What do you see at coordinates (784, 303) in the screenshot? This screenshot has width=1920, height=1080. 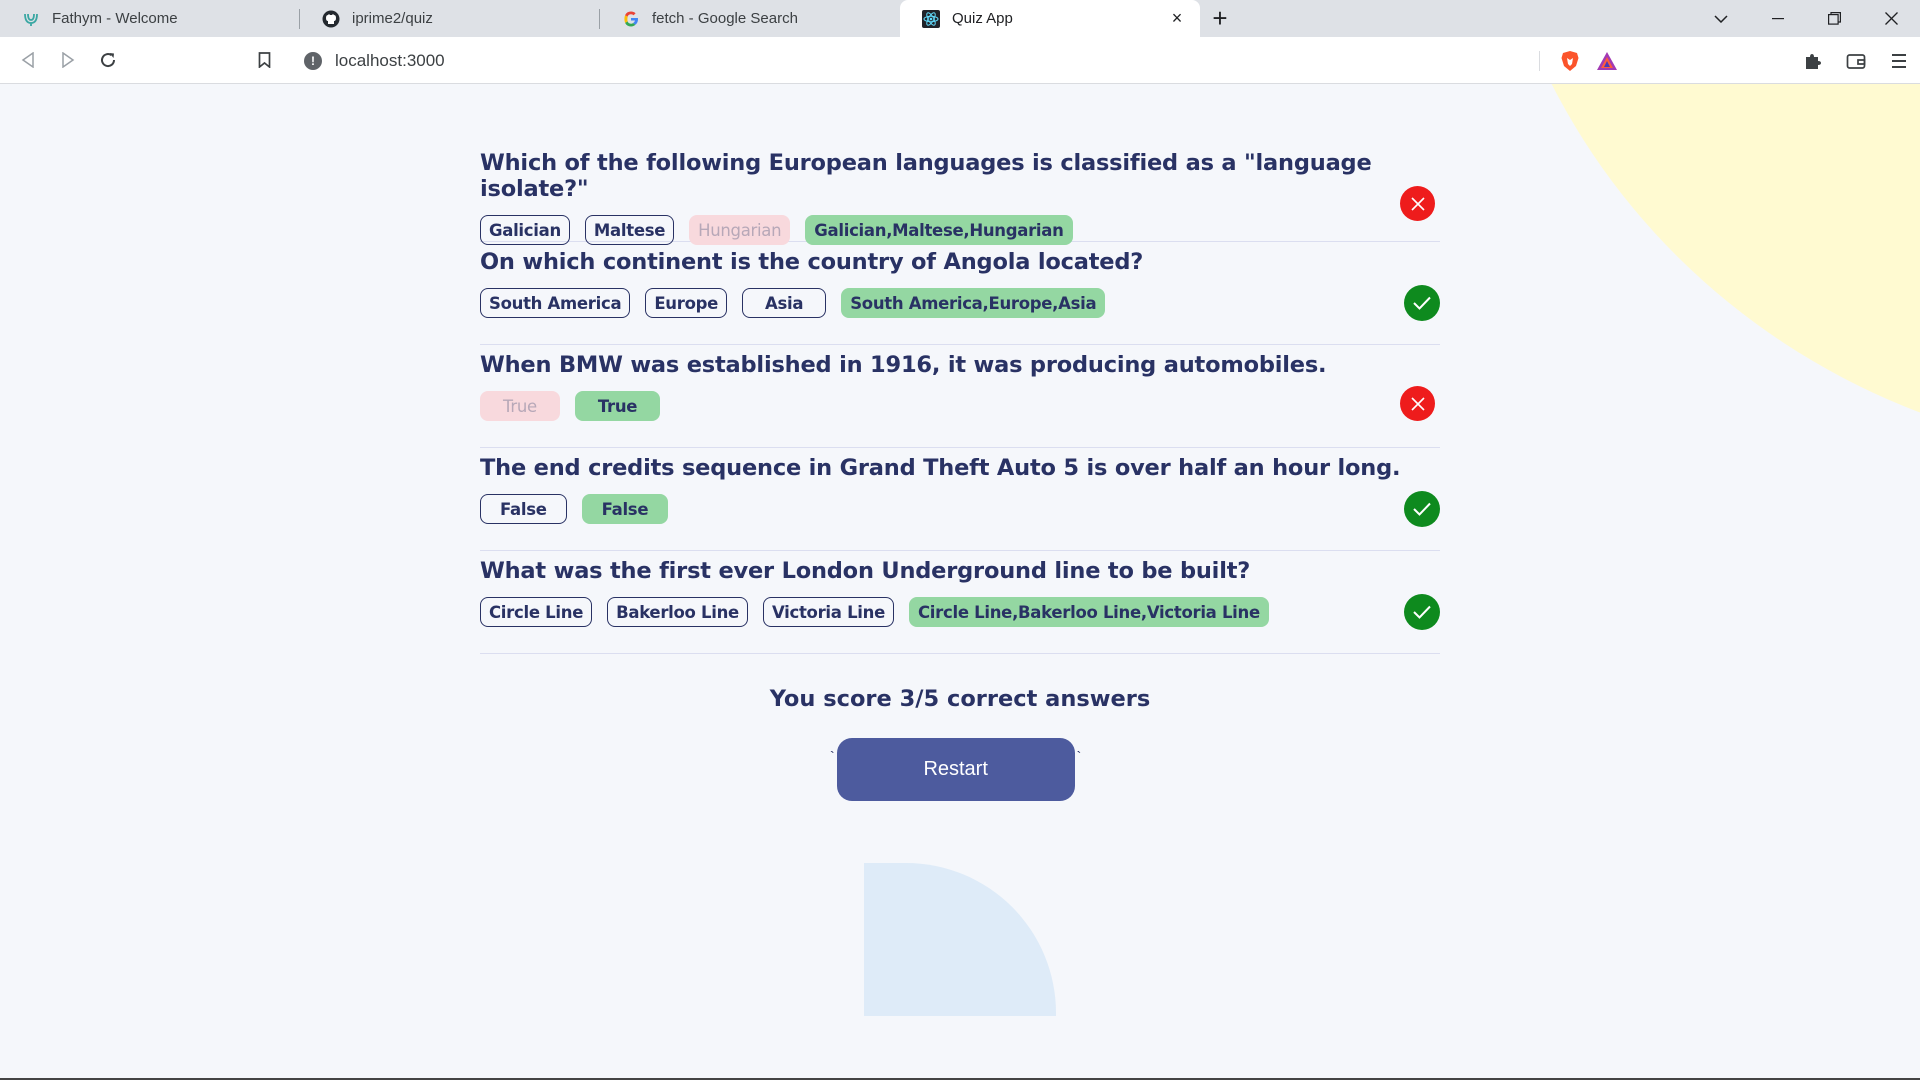 I see `answer-option: Asia` at bounding box center [784, 303].